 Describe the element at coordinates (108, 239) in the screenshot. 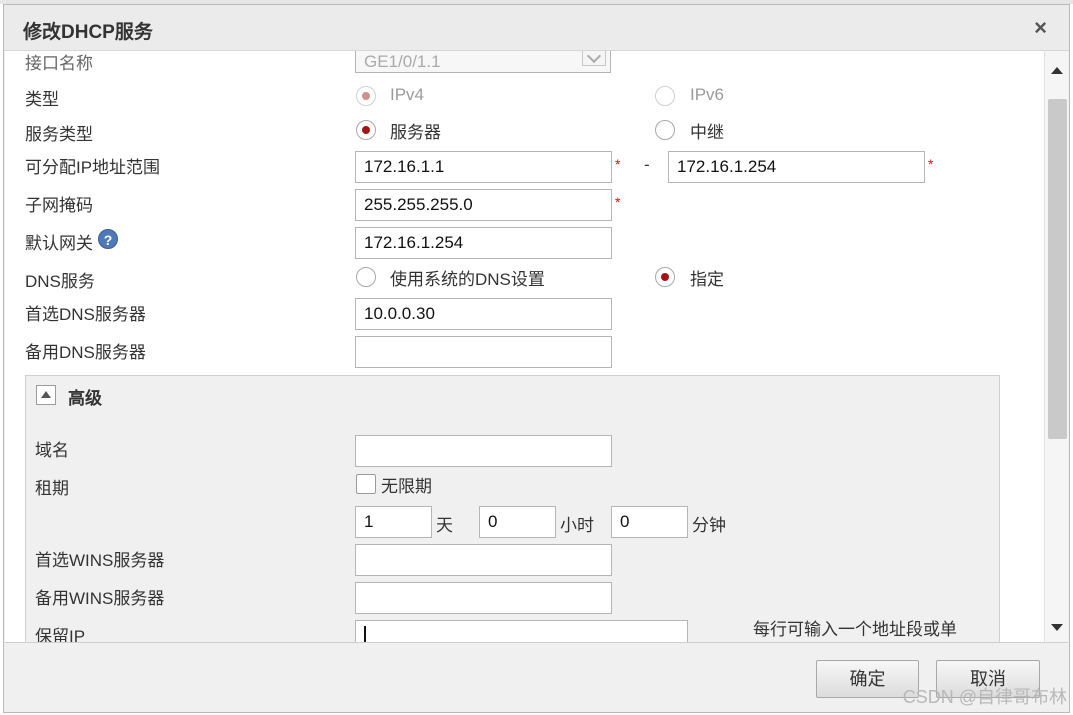

I see `help-icon: ?` at that location.